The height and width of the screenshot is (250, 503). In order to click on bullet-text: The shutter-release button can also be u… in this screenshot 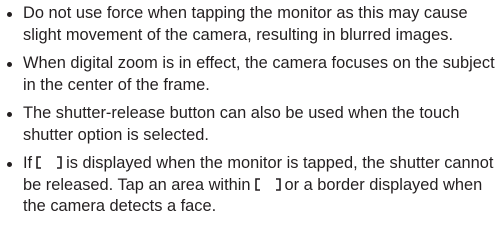, I will do `click(241, 124)`.